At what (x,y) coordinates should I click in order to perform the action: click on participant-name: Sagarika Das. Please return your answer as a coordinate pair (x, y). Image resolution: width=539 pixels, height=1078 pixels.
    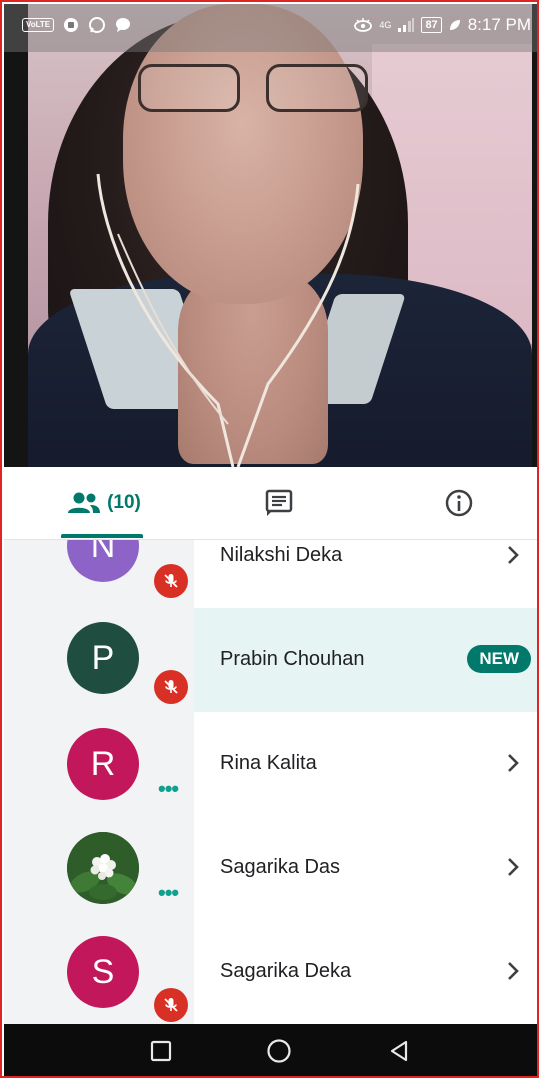
    Looking at the image, I should click on (280, 867).